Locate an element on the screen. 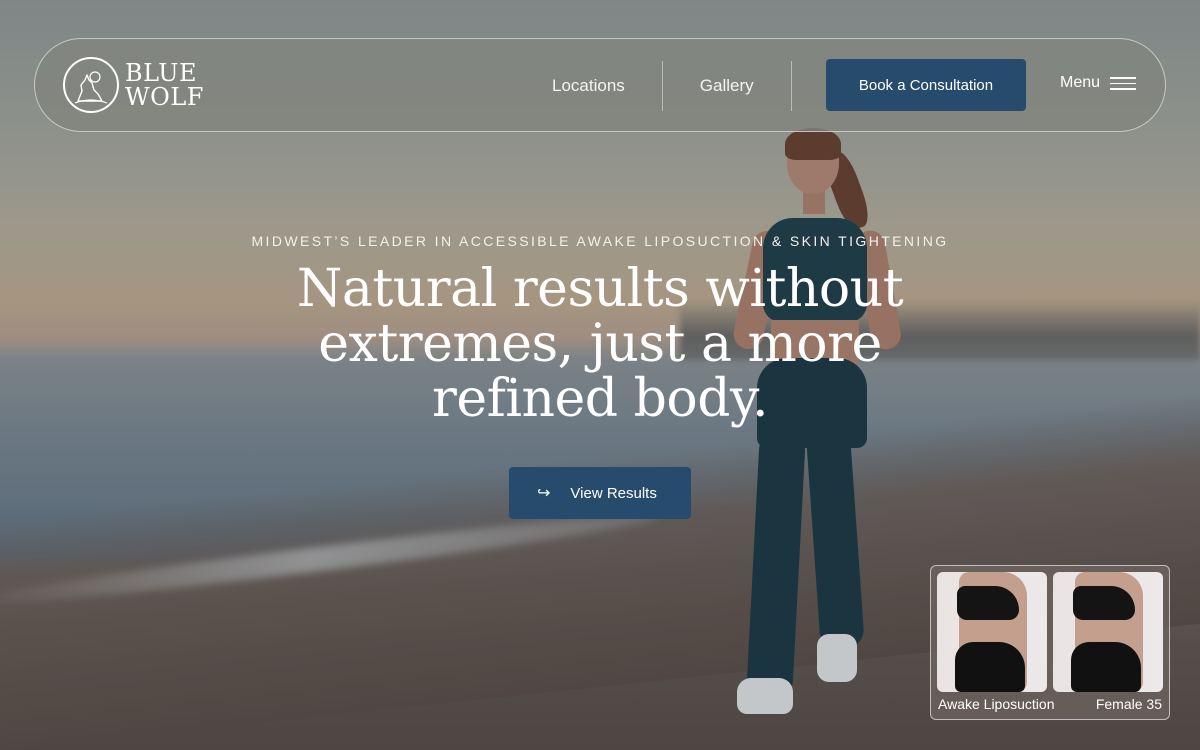  nav-link-gallery: Gallery is located at coordinates (727, 86).